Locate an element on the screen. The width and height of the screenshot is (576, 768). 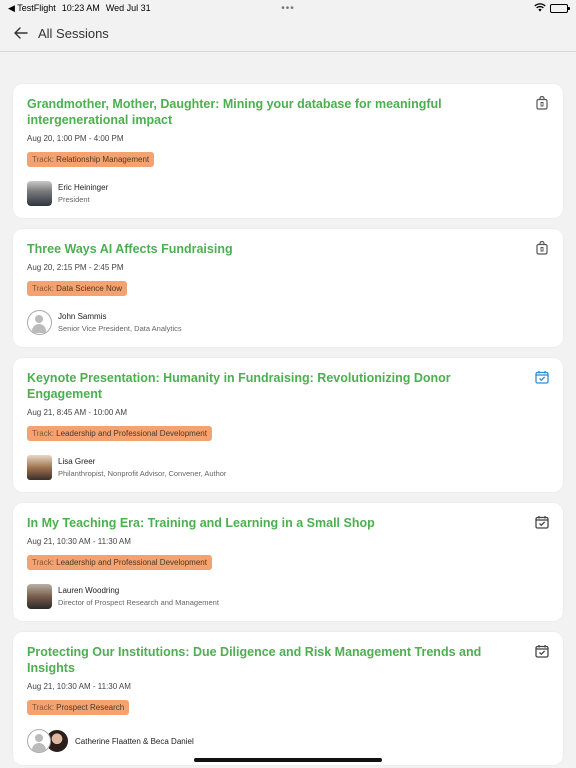
track-badge: Track: Data Science Now is located at coordinates (77, 288).